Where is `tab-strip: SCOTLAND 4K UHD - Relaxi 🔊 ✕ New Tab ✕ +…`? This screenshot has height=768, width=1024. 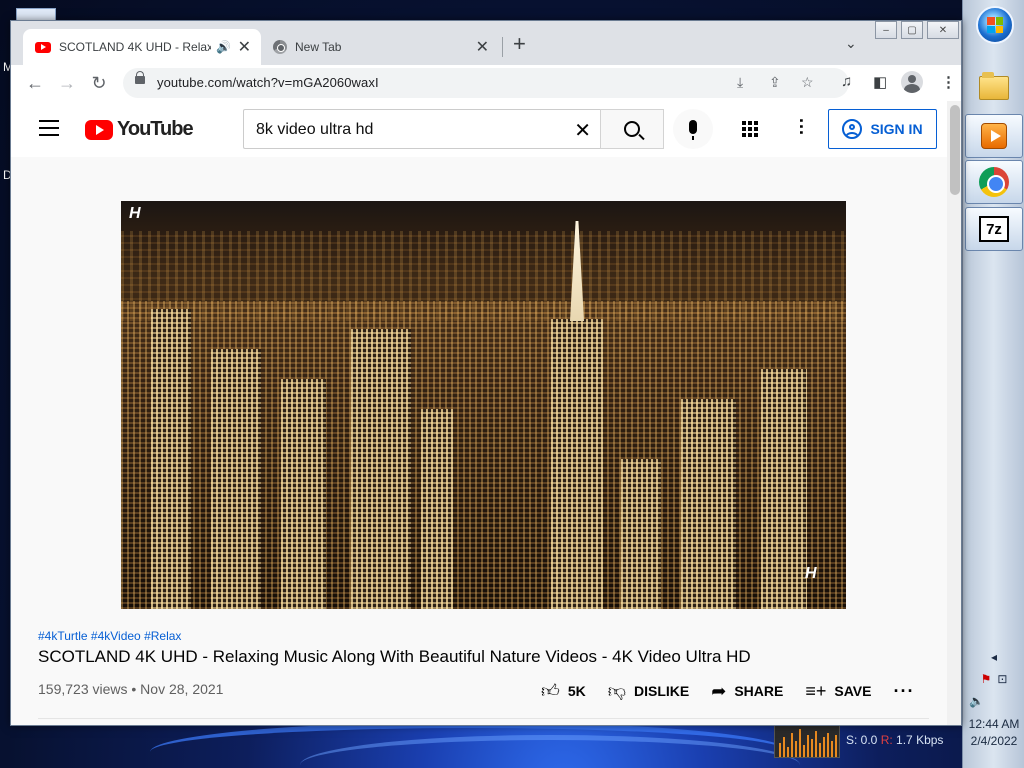 tab-strip: SCOTLAND 4K UHD - Relaxi 🔊 ✕ New Tab ✕ +… is located at coordinates (486, 43).